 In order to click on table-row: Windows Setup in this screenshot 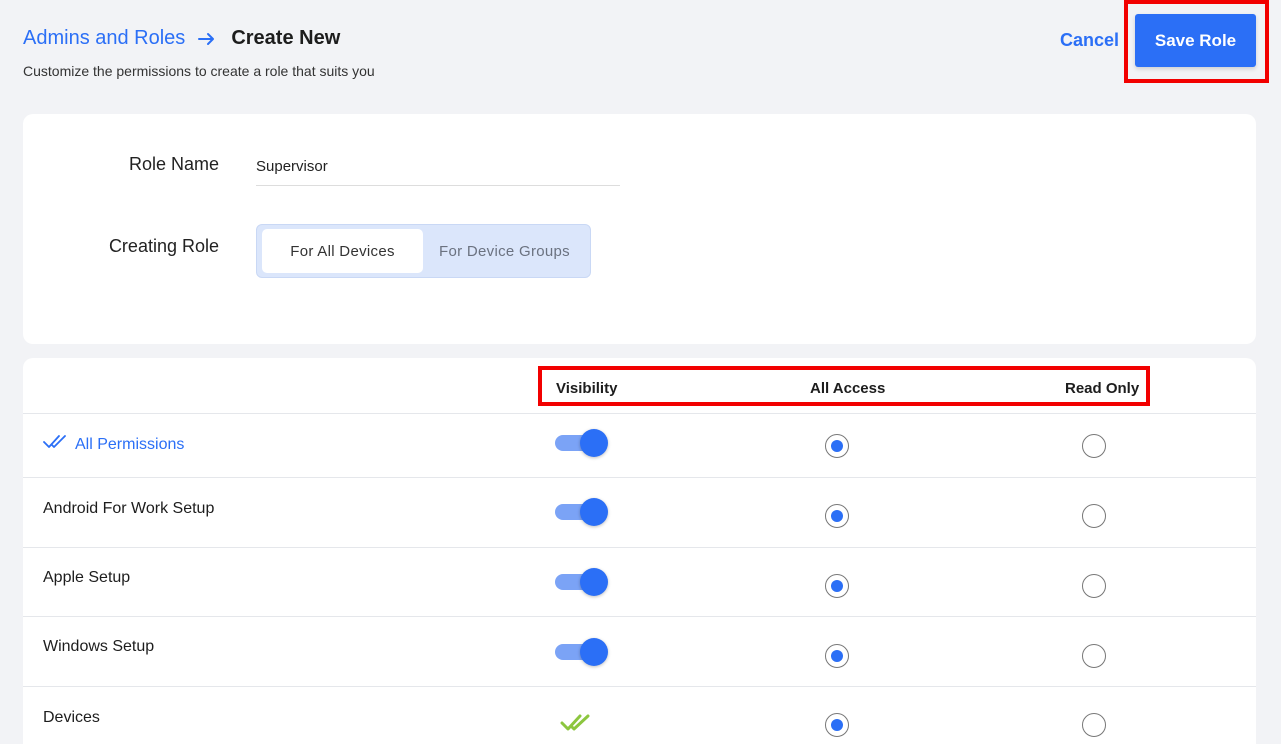, I will do `click(639, 652)`.